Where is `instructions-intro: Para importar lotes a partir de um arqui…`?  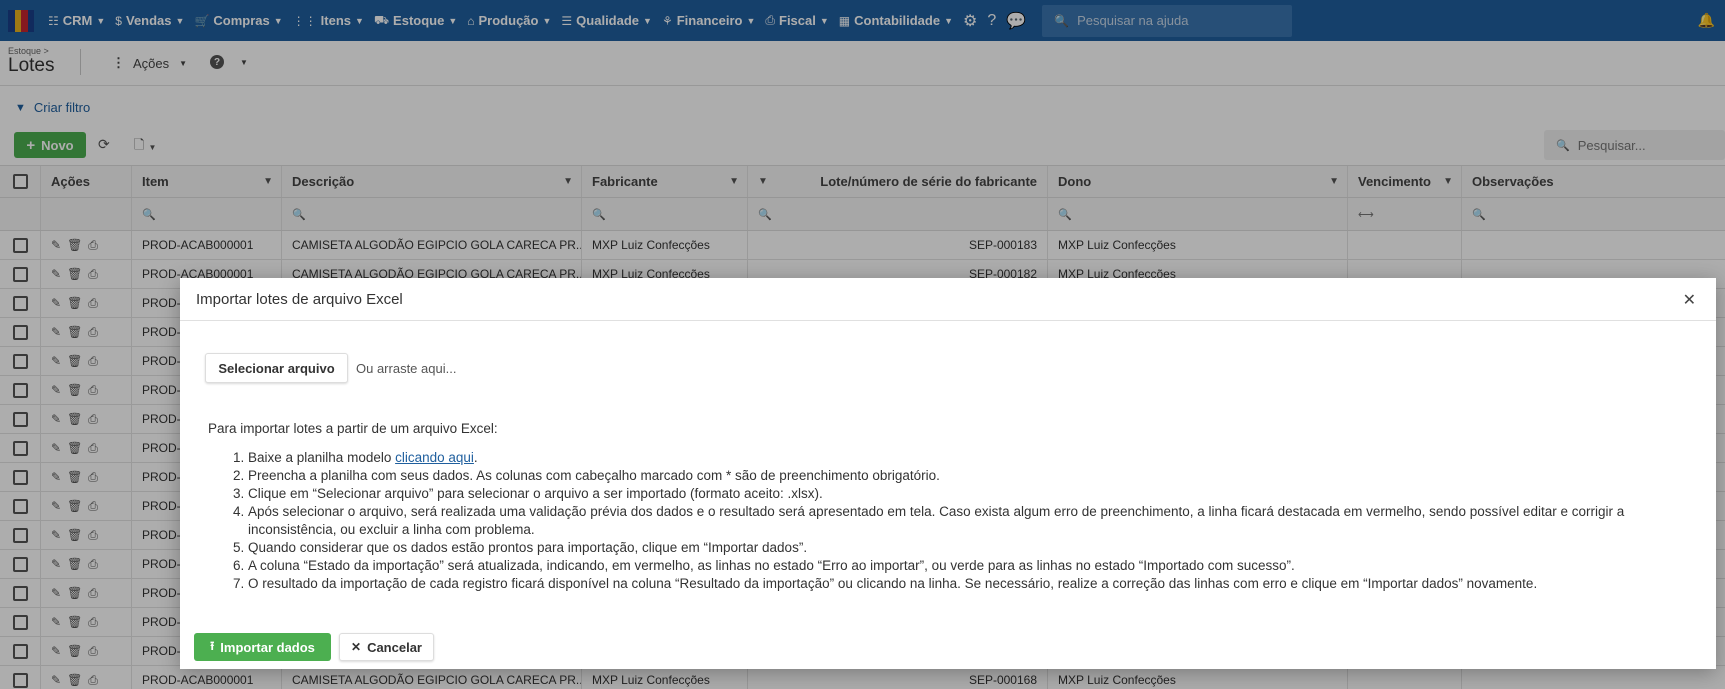 instructions-intro: Para importar lotes a partir de um arqui… is located at coordinates (353, 428).